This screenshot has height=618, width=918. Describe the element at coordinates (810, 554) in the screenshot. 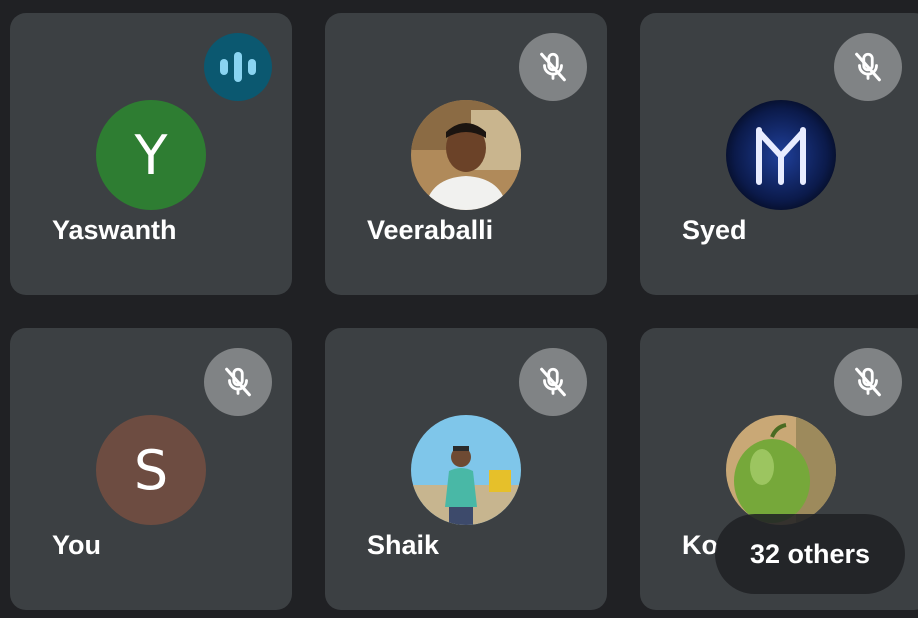

I see `others-button: 32 others` at that location.